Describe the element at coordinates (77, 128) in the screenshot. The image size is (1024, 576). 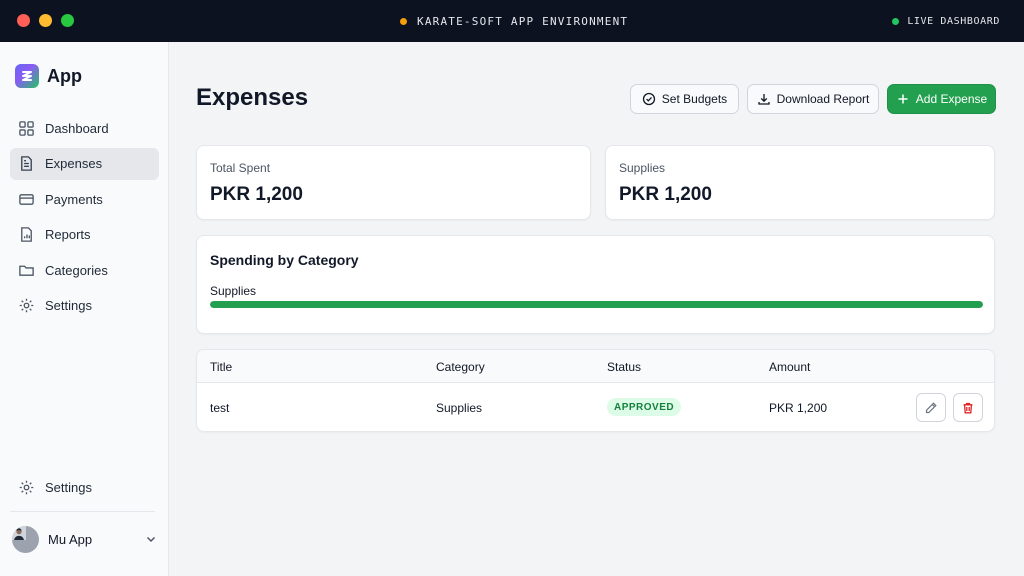
I see `sidebar-item-label: Dashboard` at that location.